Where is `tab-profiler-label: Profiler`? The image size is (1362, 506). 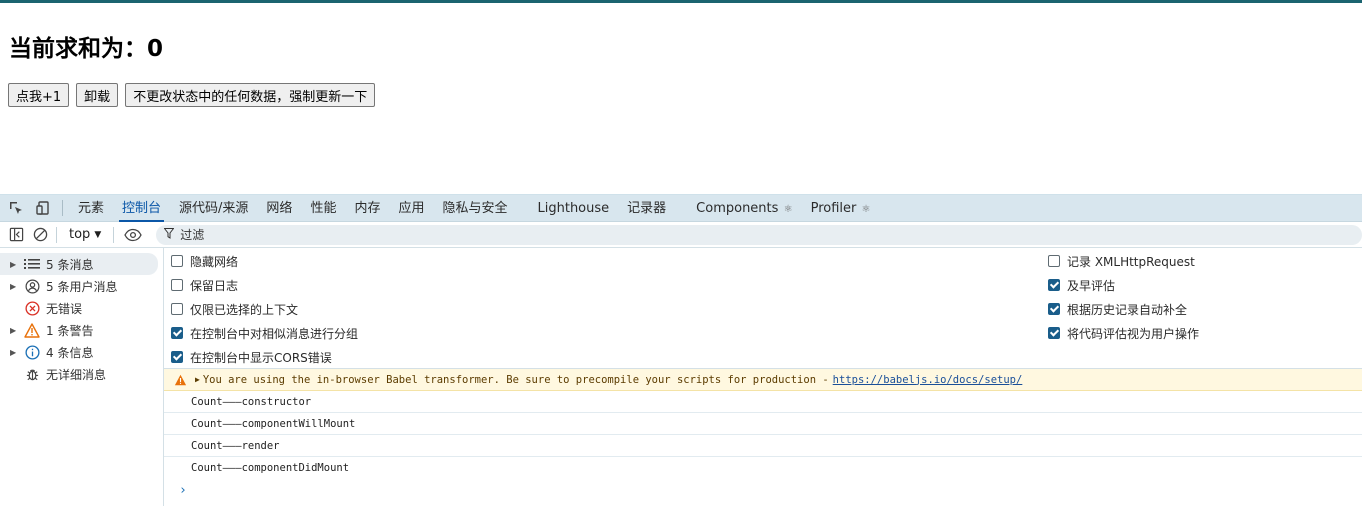
tab-profiler-label: Profiler is located at coordinates (833, 208).